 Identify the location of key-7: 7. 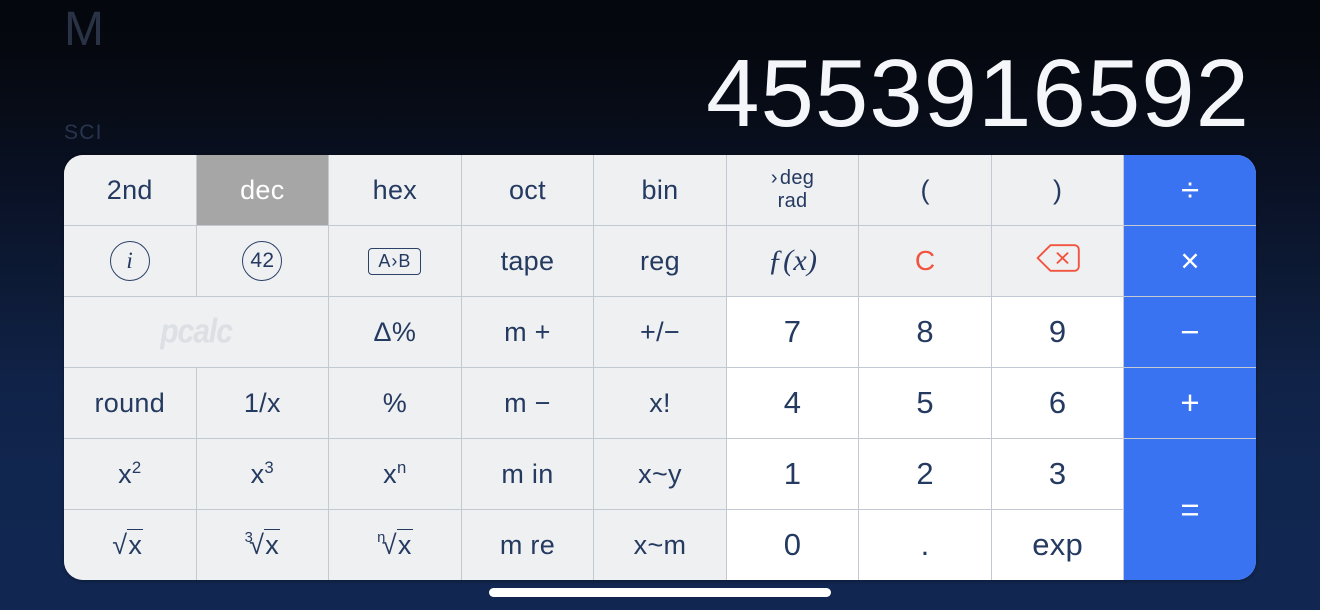
(792, 332).